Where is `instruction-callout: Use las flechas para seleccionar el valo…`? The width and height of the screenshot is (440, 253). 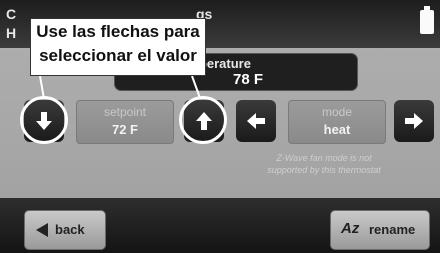
instruction-callout: Use las flechas para seleccionar el valo… is located at coordinates (118, 47).